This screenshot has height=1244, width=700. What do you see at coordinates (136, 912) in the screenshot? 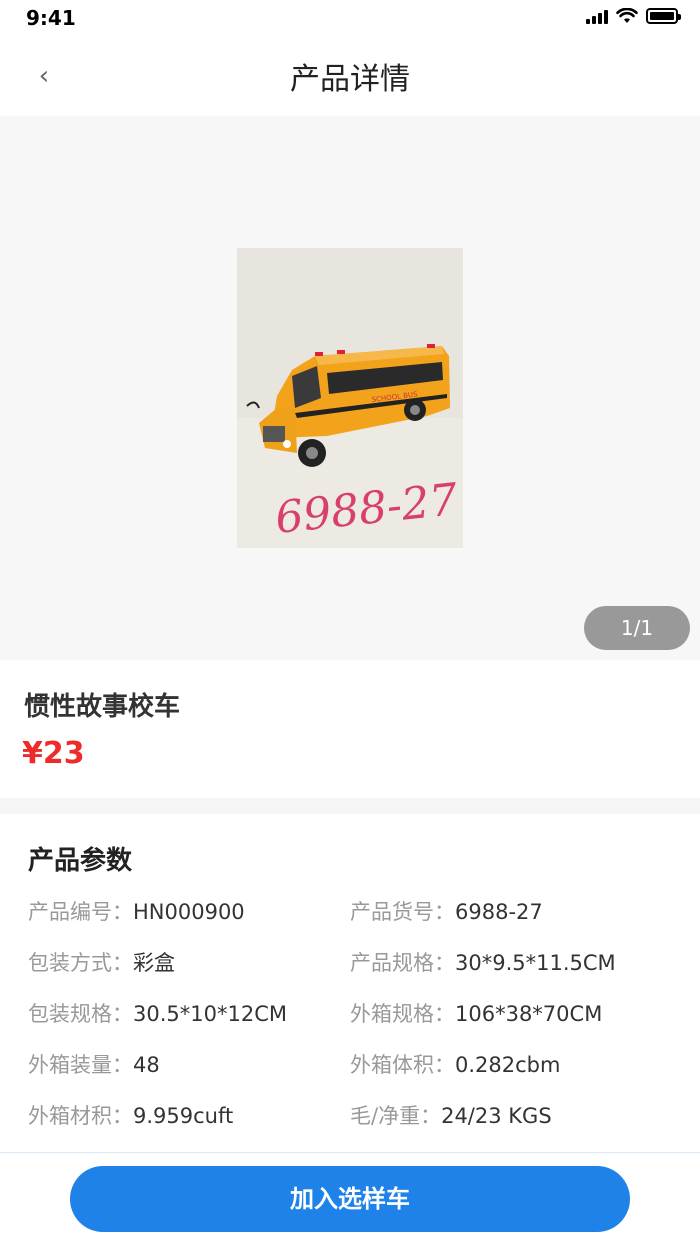
I see `param-product-no: 产品编号：HN000900` at bounding box center [136, 912].